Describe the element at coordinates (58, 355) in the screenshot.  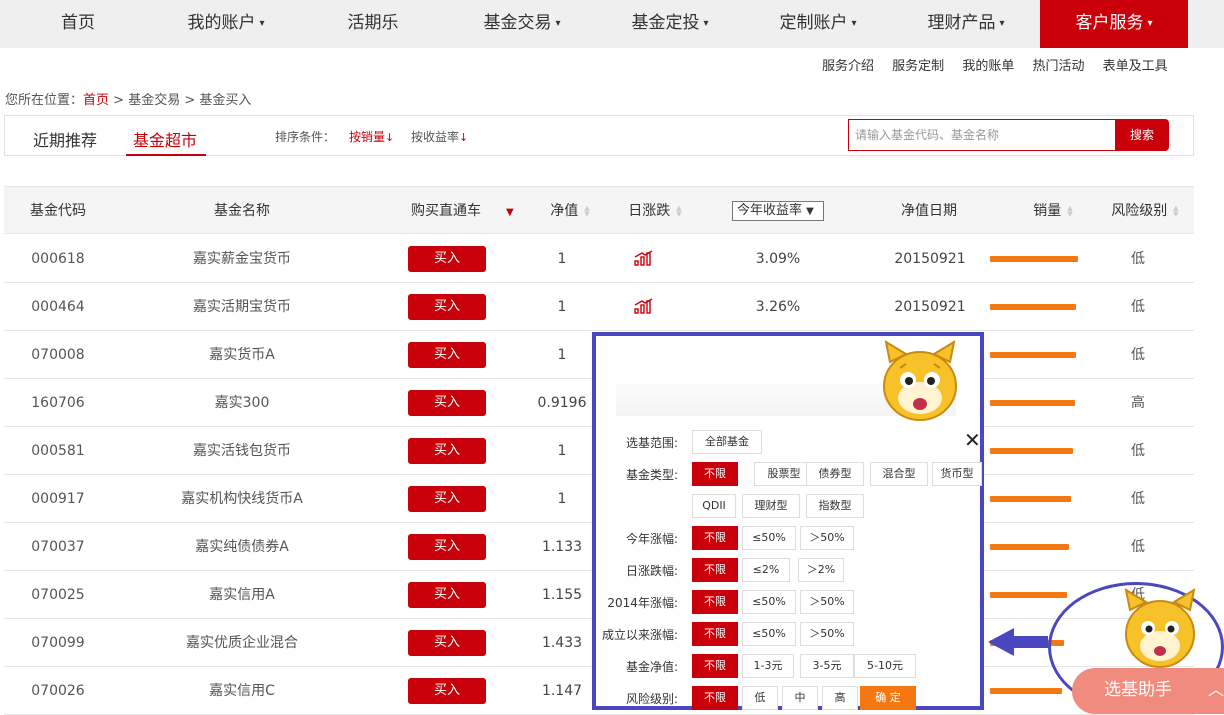
I see `fund-code: 070008` at that location.